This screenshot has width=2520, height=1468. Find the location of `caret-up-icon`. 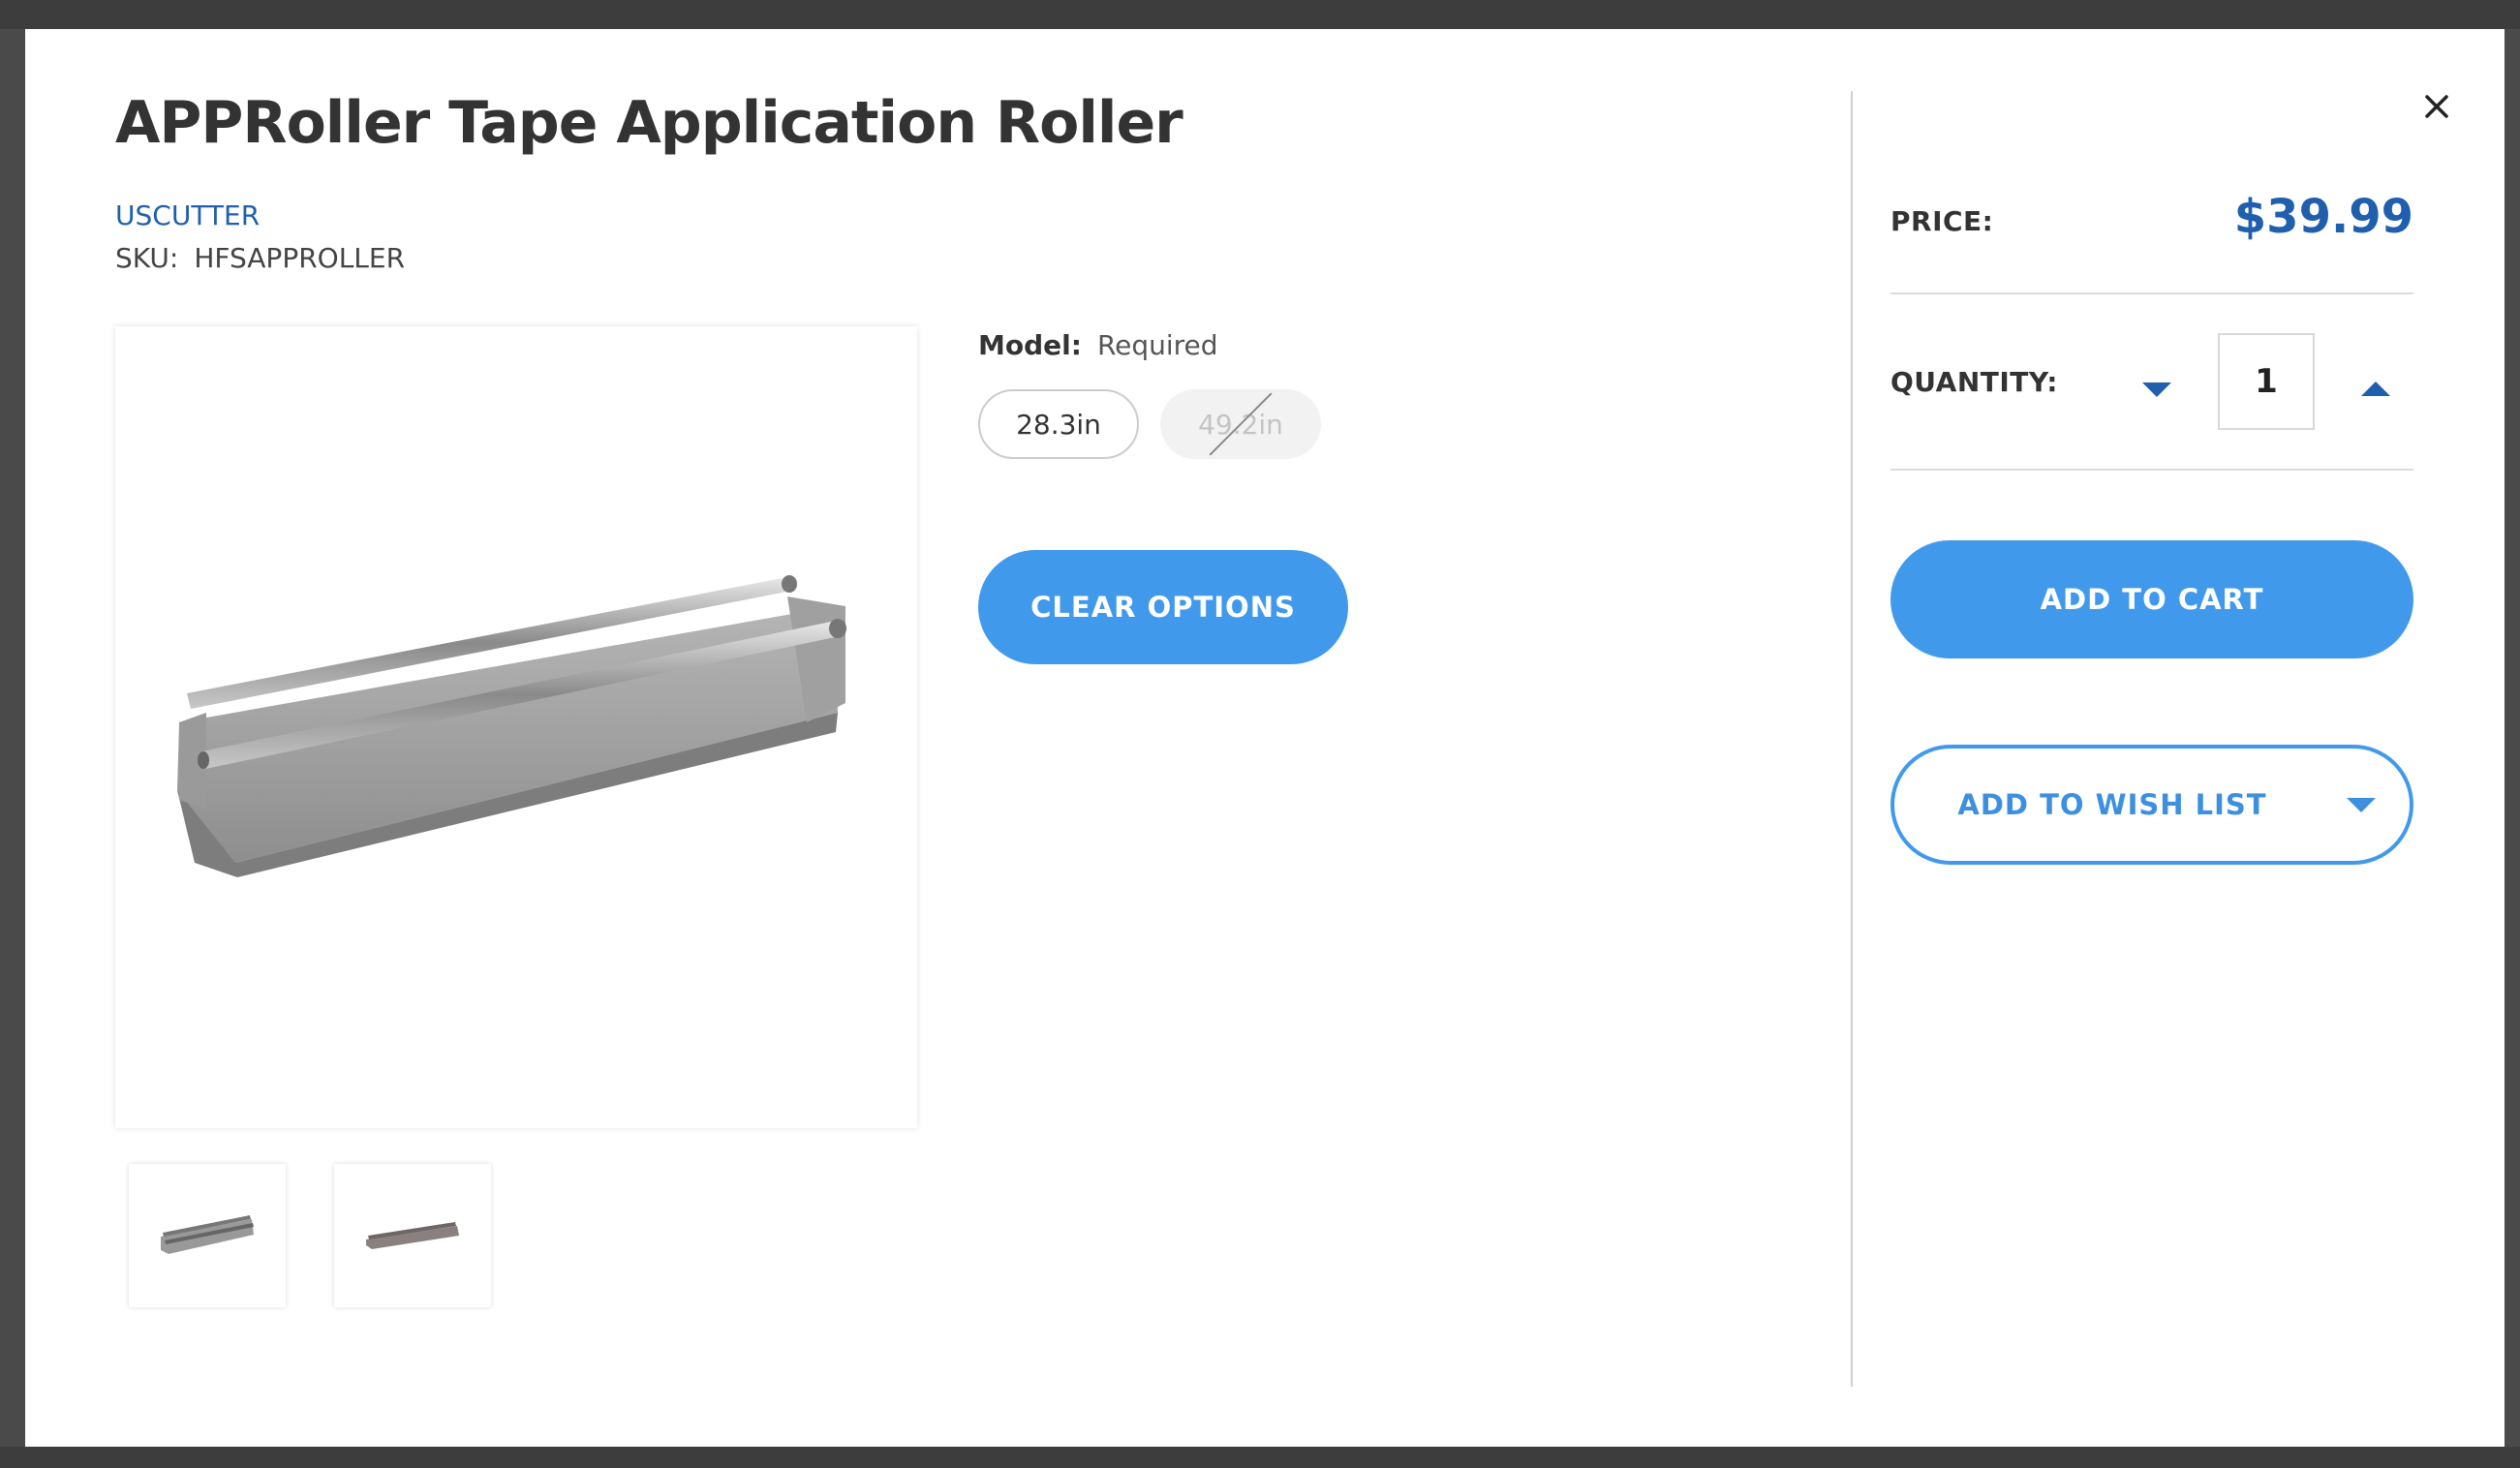

caret-up-icon is located at coordinates (2375, 389).